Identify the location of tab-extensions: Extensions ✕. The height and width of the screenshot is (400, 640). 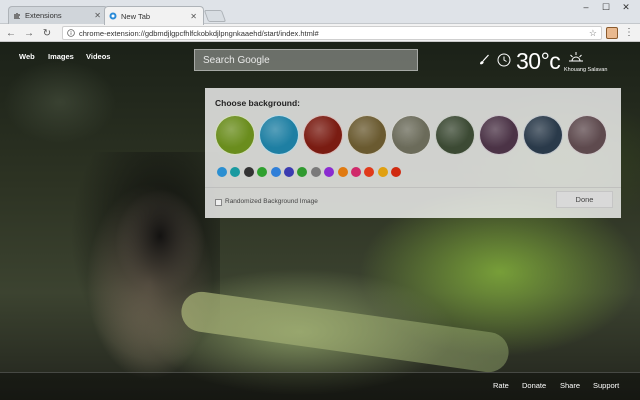
(58, 15).